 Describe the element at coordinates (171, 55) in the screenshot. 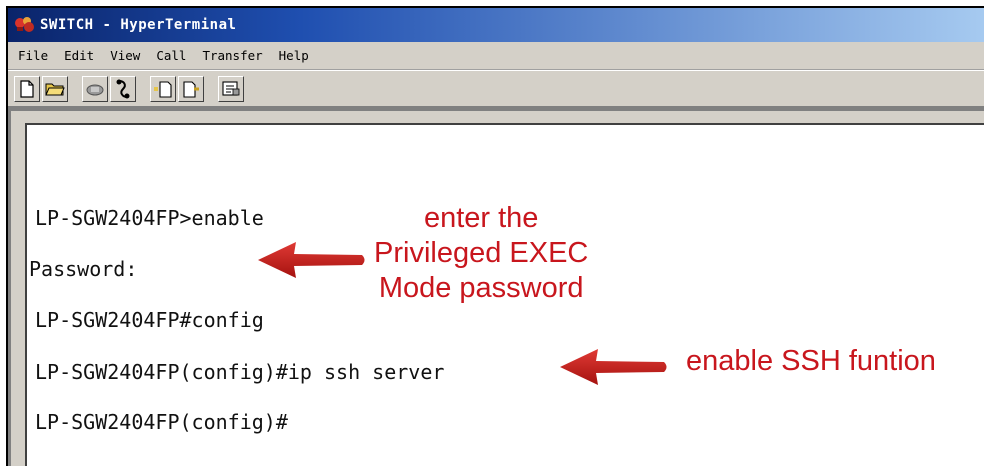

I see `menu-call: Call` at that location.